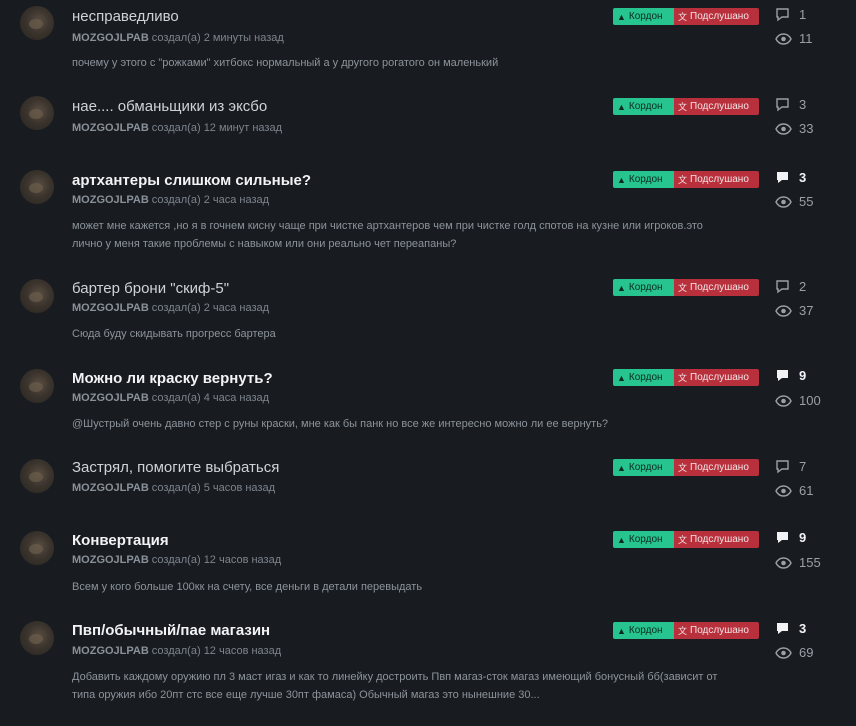 The width and height of the screenshot is (856, 726). What do you see at coordinates (790, 537) in the screenshot?
I see `reply-count: 9` at bounding box center [790, 537].